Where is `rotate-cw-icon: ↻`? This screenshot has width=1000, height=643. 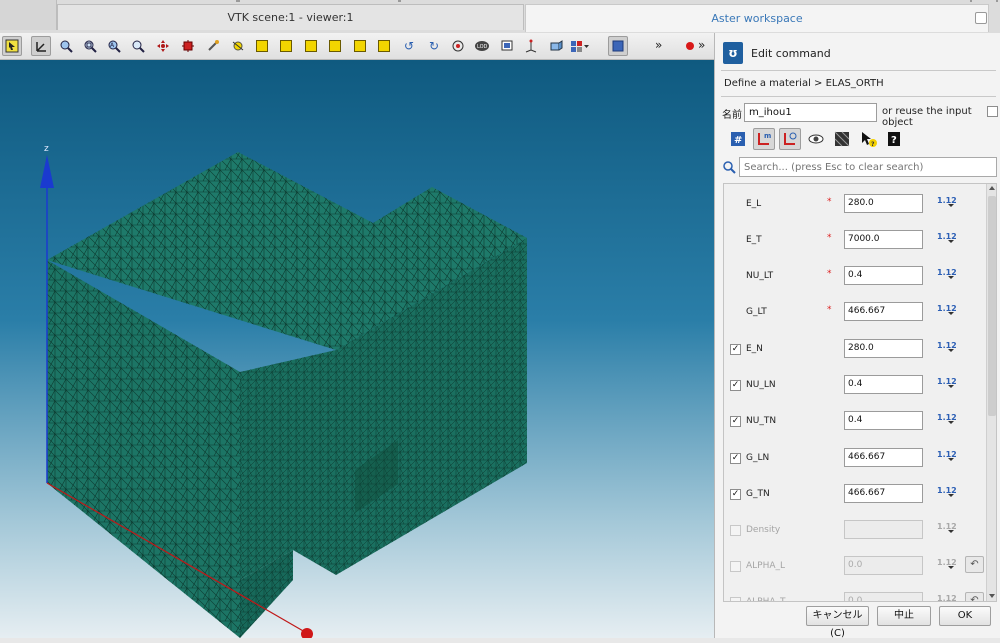
rotate-cw-icon: ↻ is located at coordinates (434, 46).